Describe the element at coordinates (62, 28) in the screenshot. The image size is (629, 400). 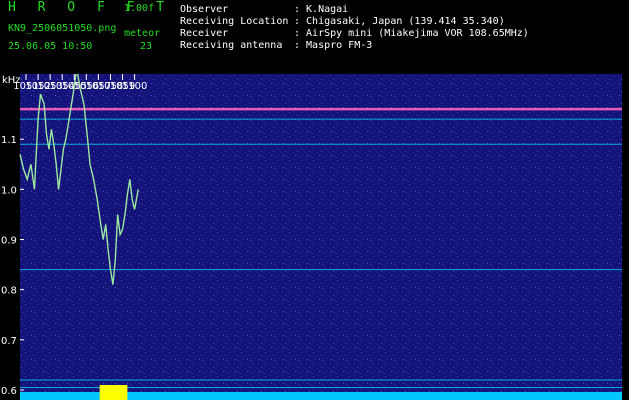
I see `file-name: KN9_2506051050.png` at that location.